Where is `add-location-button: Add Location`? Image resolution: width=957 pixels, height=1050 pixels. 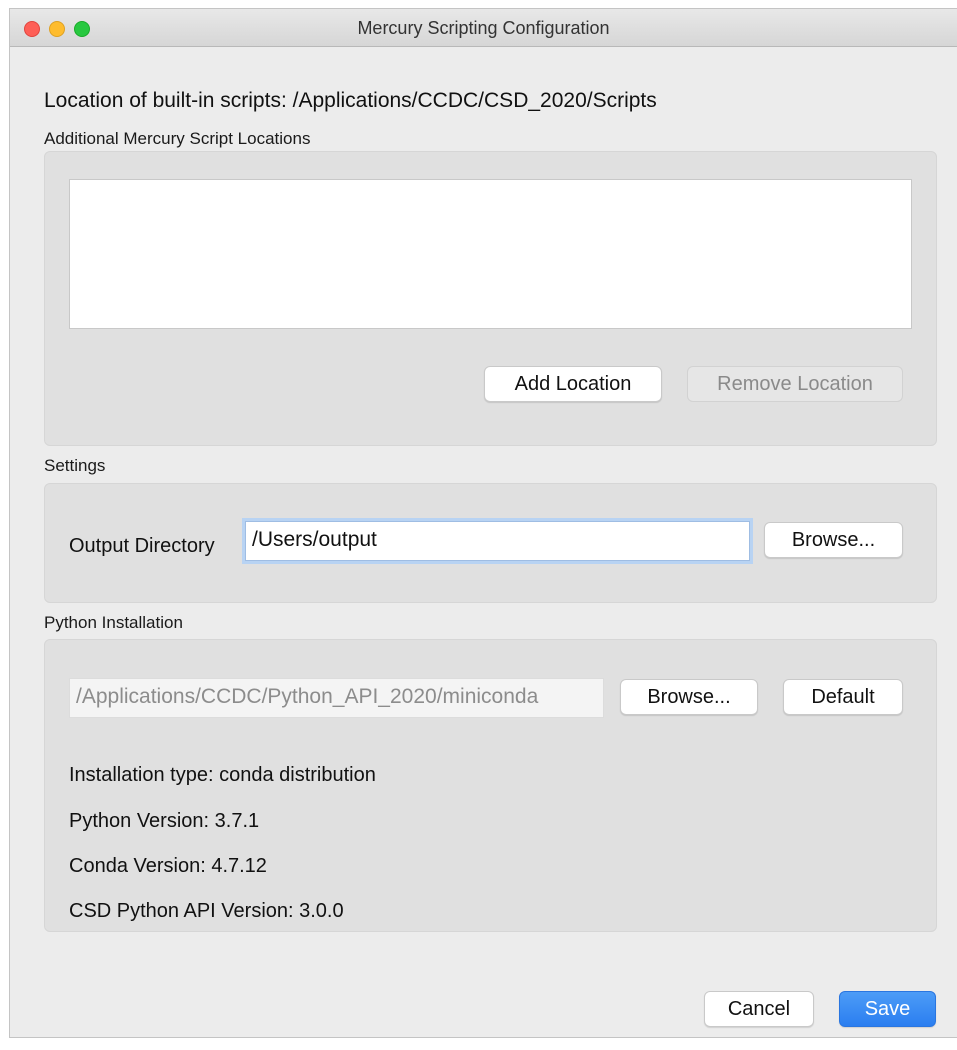
add-location-button: Add Location is located at coordinates (573, 384).